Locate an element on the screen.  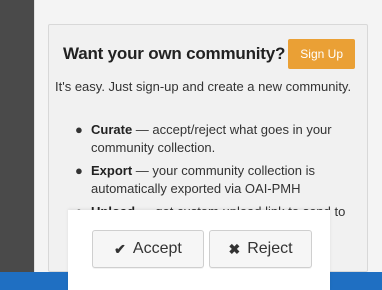
check-icon: ✔ is located at coordinates (120, 248).